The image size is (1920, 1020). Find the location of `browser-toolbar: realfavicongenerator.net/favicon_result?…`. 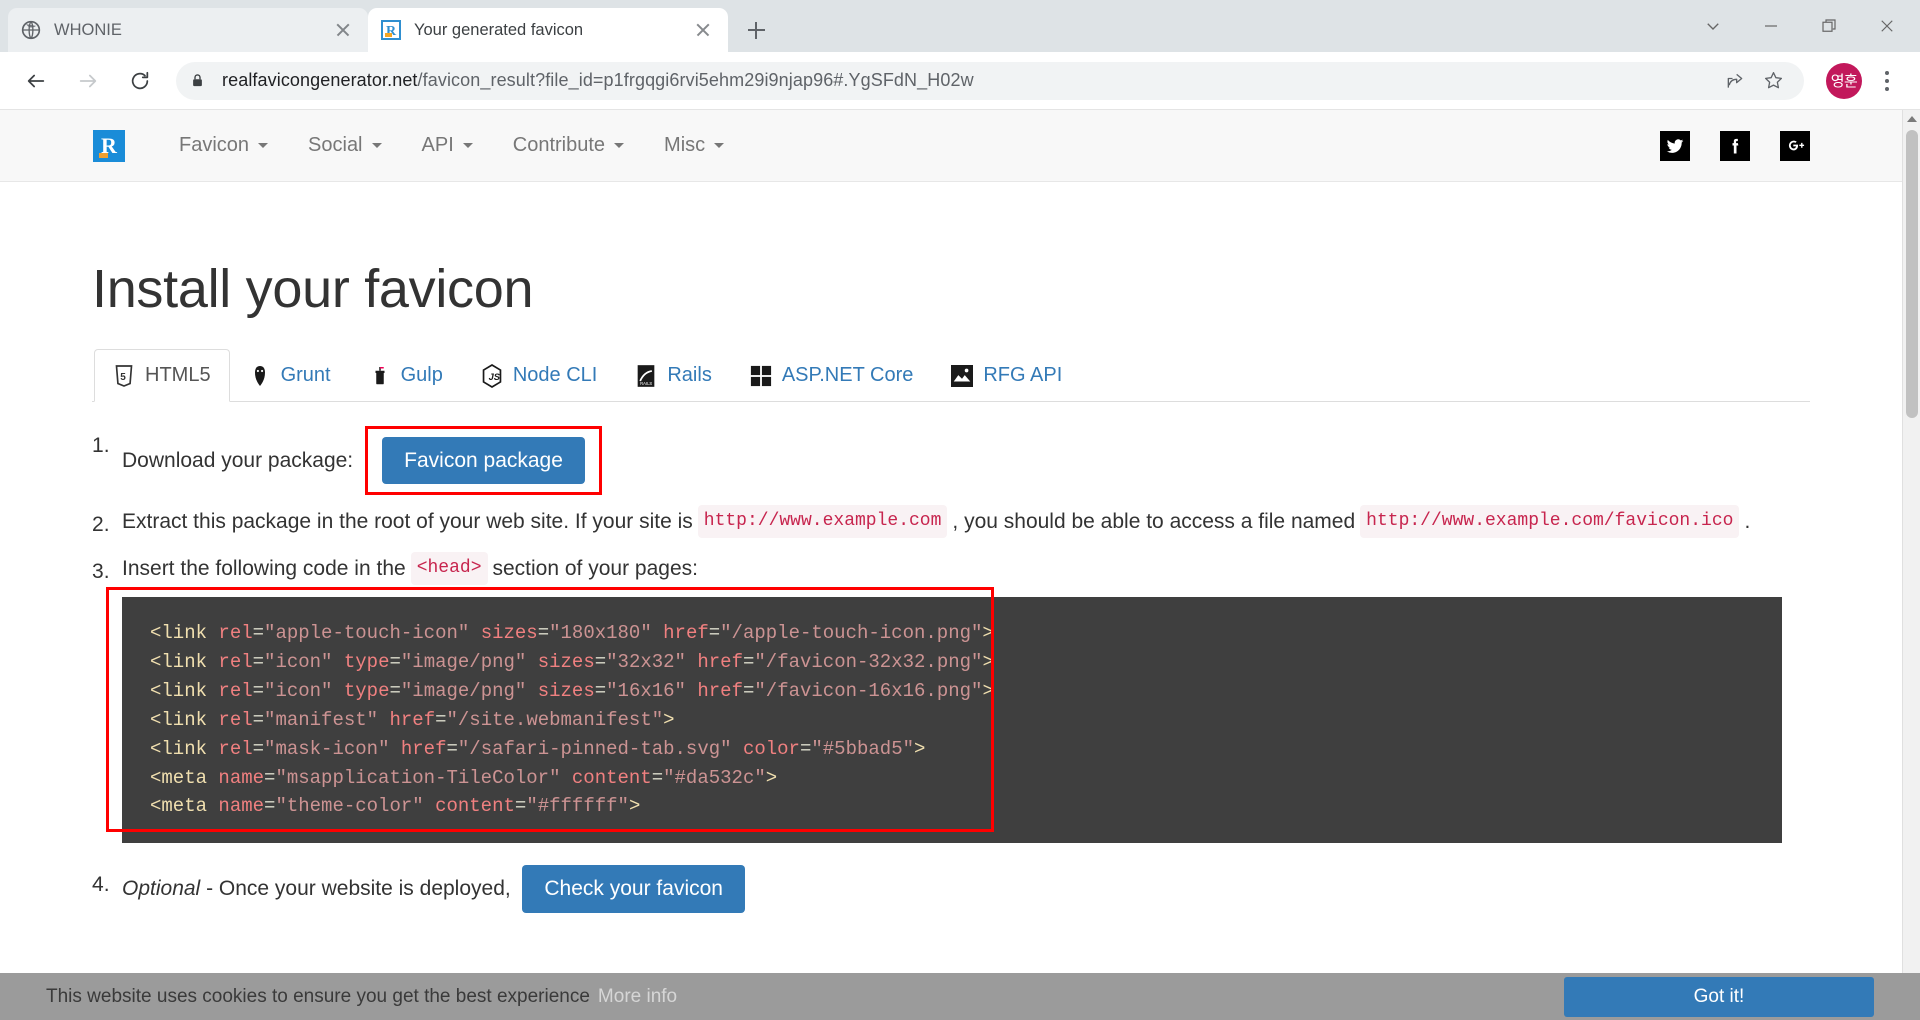

browser-toolbar: realfavicongenerator.net/favicon_result?… is located at coordinates (960, 81).